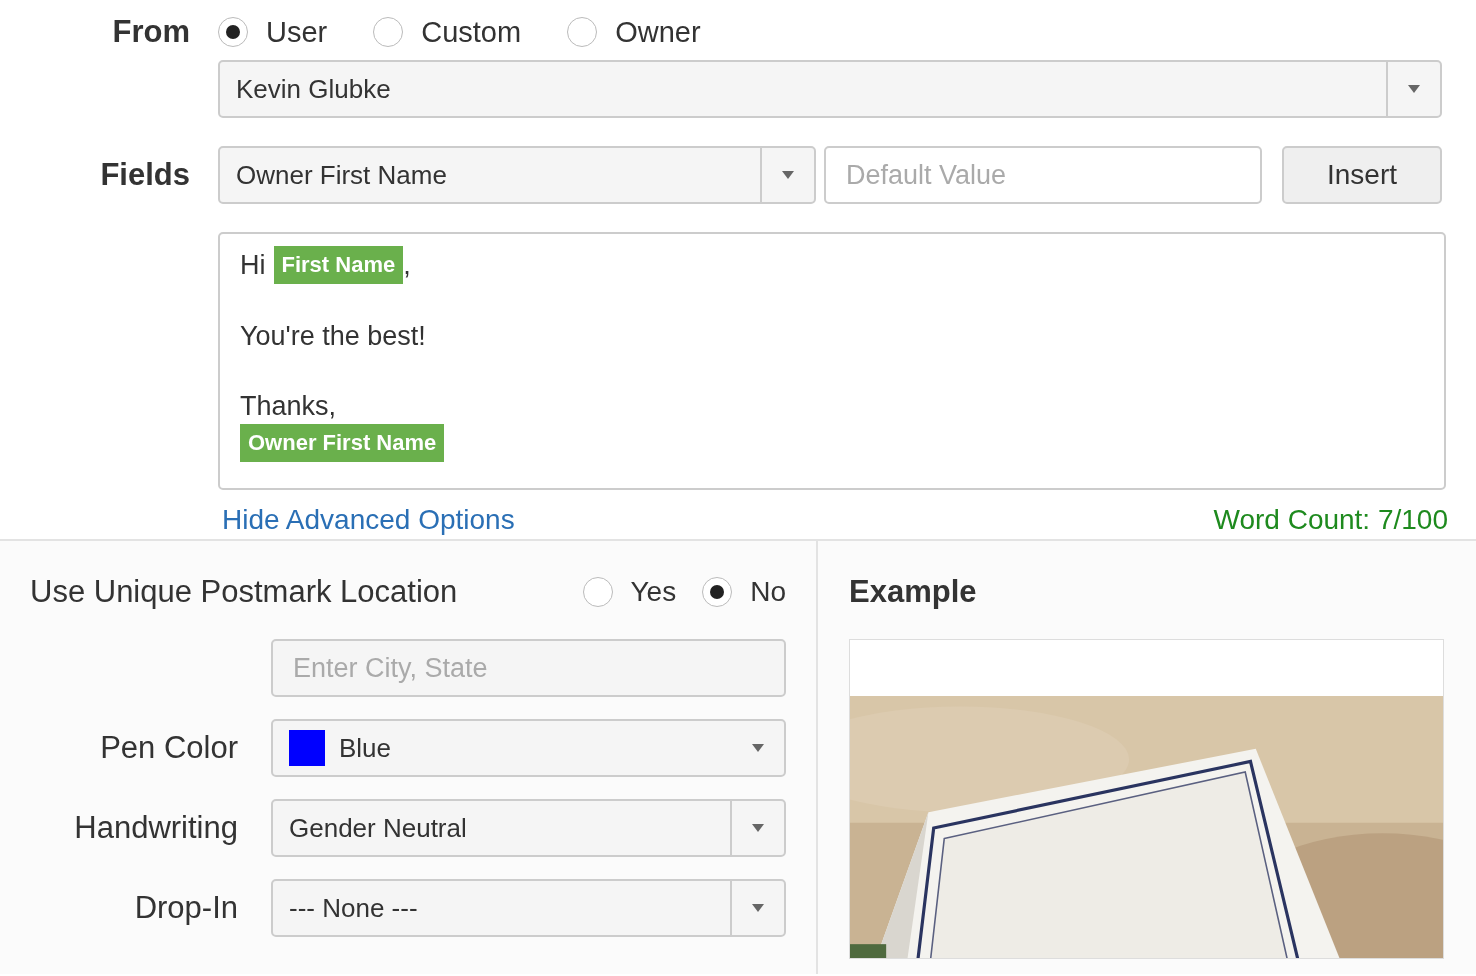 This screenshot has height=976, width=1476. What do you see at coordinates (1330, 520) in the screenshot?
I see `word-count: Word Count: 7/100` at bounding box center [1330, 520].